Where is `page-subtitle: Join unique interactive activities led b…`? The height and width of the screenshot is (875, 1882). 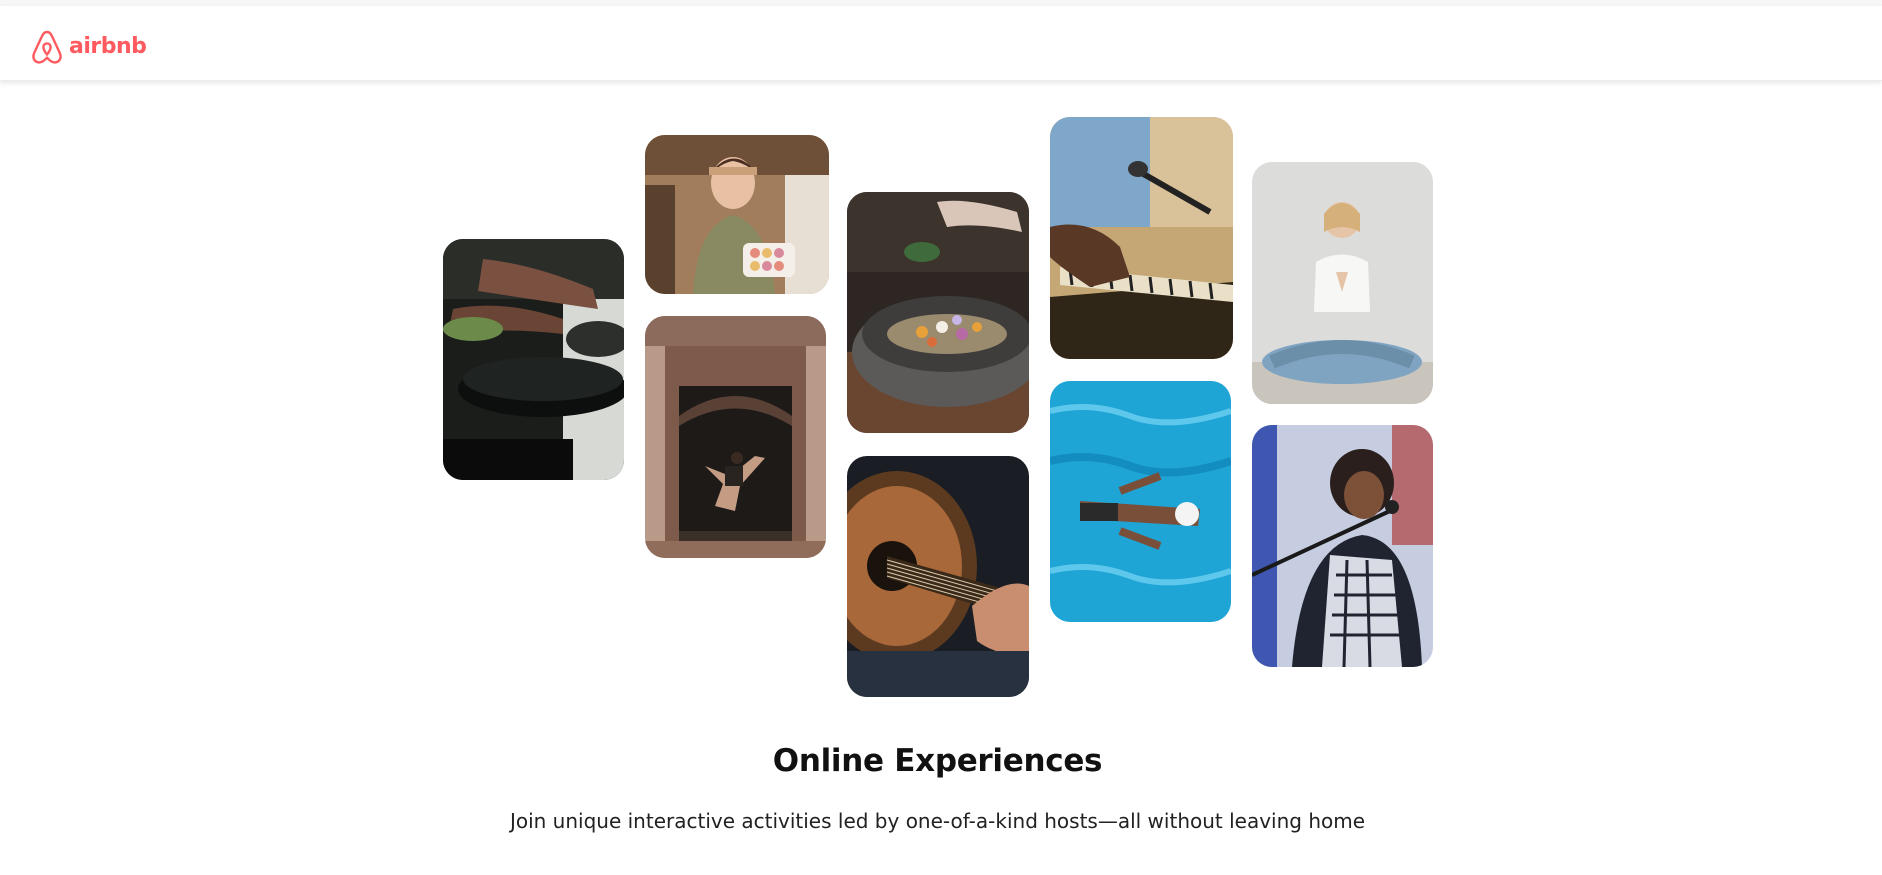 page-subtitle: Join unique interactive activities led b… is located at coordinates (937, 821).